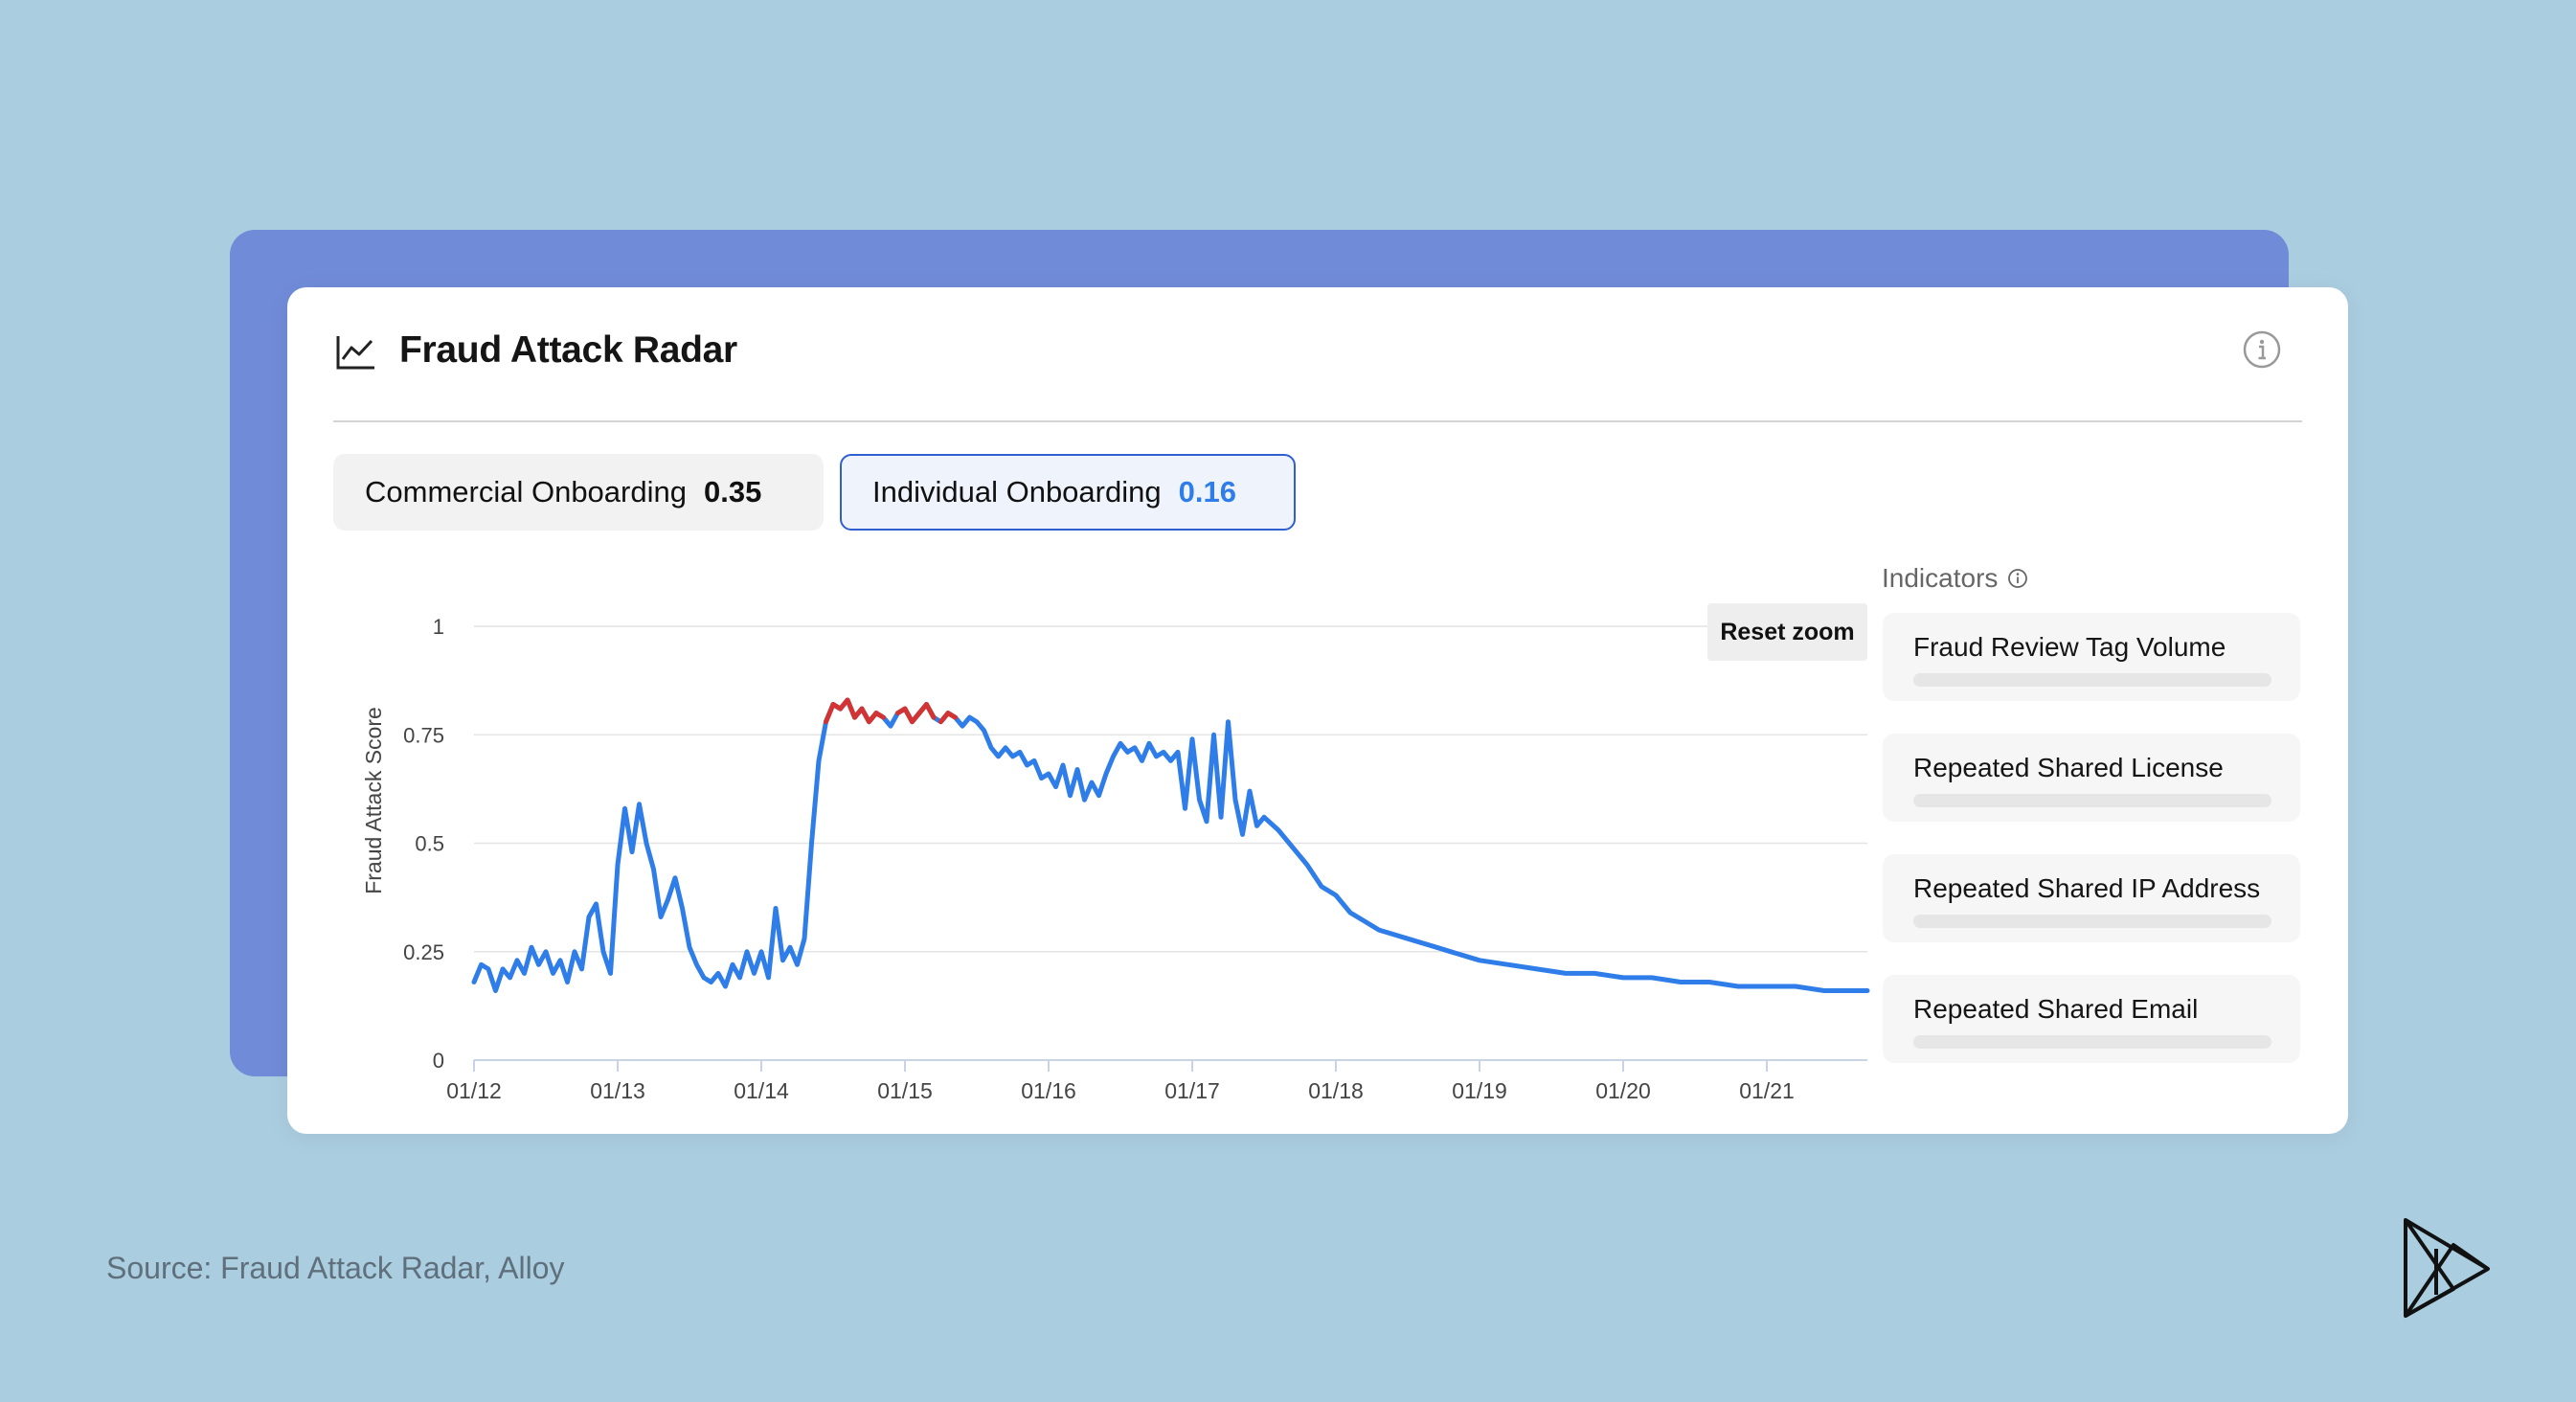 Image resolution: width=2576 pixels, height=1402 pixels. Describe the element at coordinates (438, 1061) in the screenshot. I see `y-tick-label: 0` at that location.